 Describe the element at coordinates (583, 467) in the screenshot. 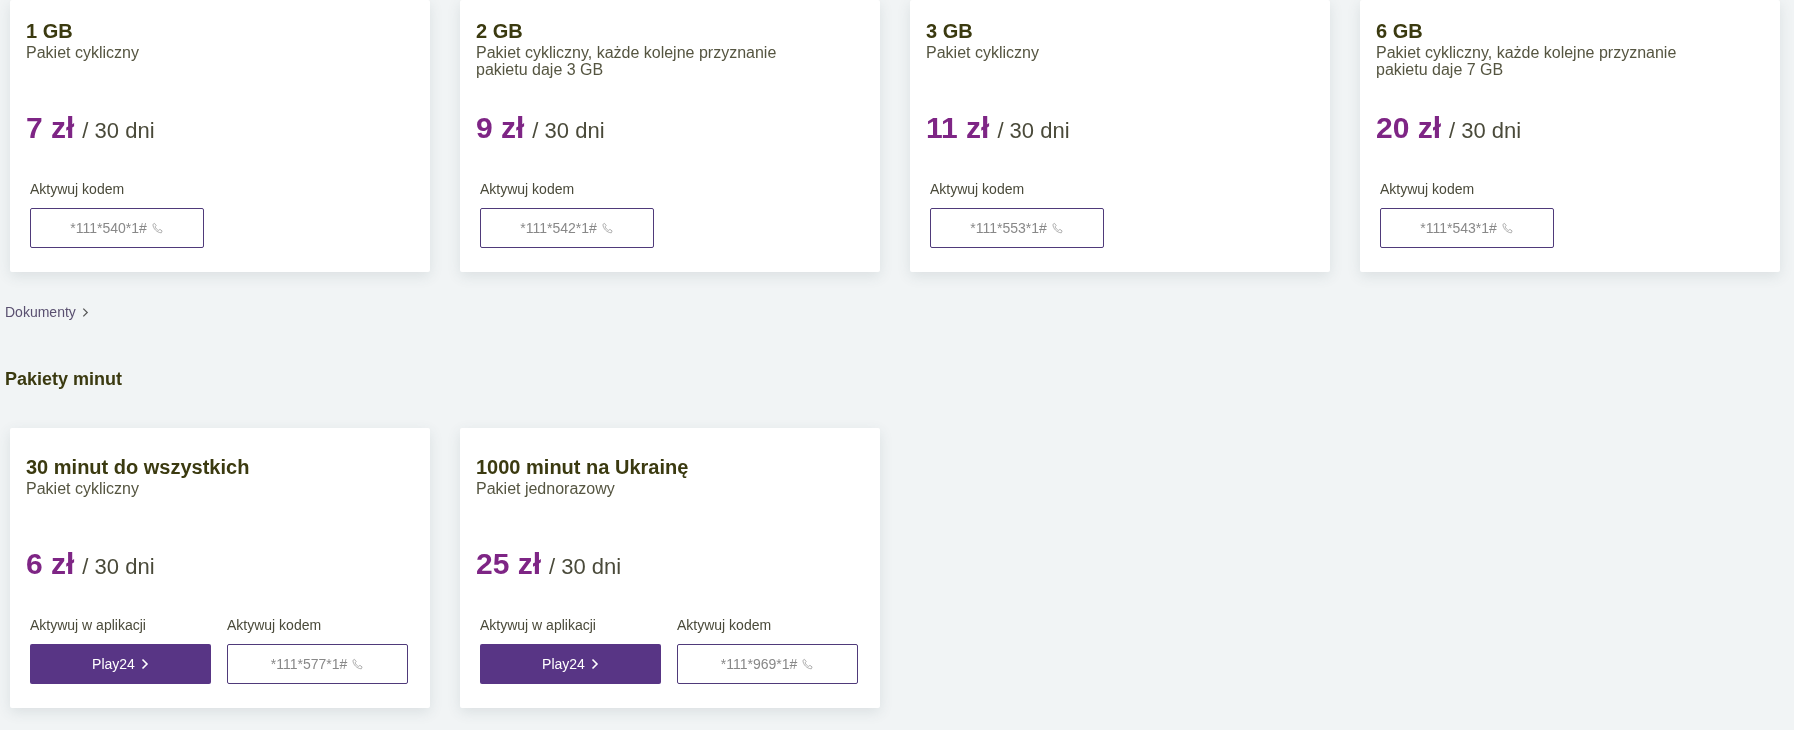

I see `package-title: 1000 minut na Ukrainę` at that location.